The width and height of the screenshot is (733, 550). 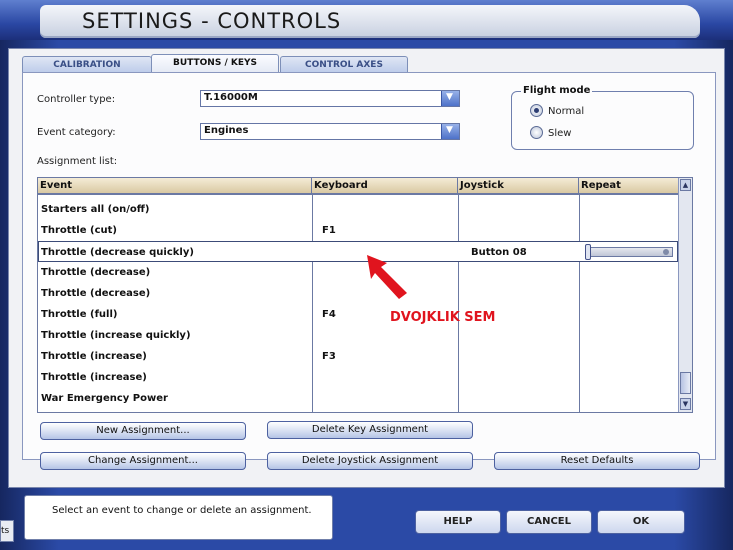 What do you see at coordinates (7, 531) in the screenshot?
I see `left-stub: ts` at bounding box center [7, 531].